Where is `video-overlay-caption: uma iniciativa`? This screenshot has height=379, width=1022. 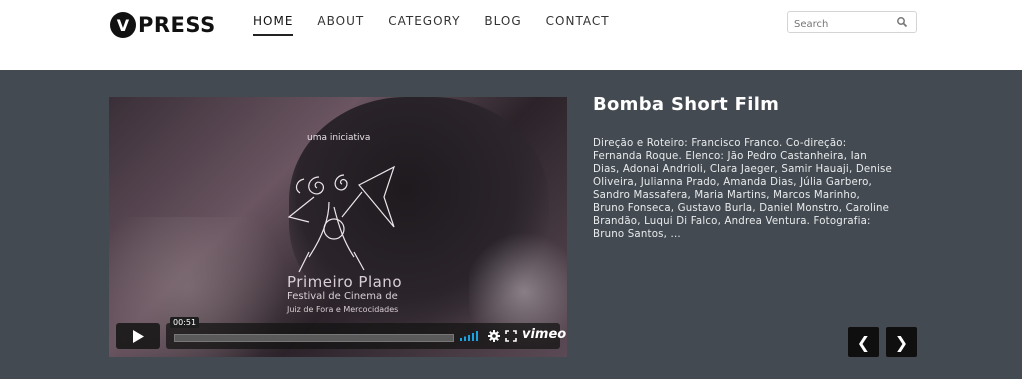
video-overlay-caption: uma iniciativa is located at coordinates (339, 138).